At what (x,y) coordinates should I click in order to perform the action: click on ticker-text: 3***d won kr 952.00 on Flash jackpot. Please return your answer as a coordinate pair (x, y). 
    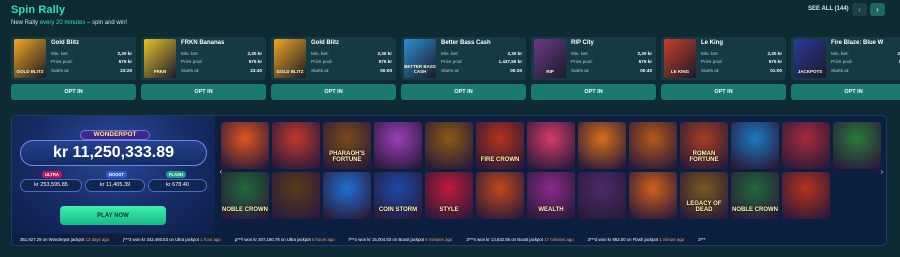
    Looking at the image, I should click on (623, 239).